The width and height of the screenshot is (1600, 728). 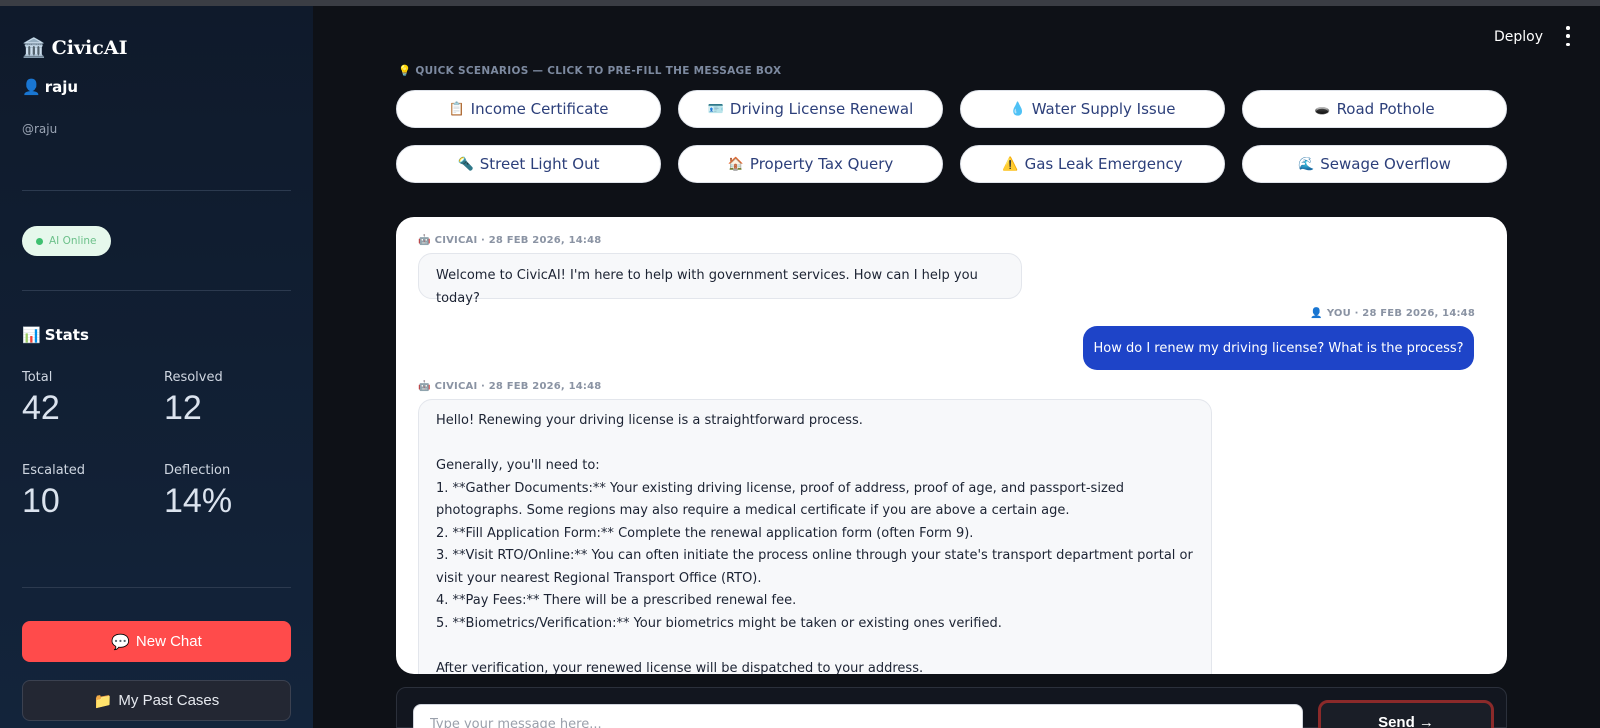 I want to click on send-button: Send →, so click(x=1406, y=714).